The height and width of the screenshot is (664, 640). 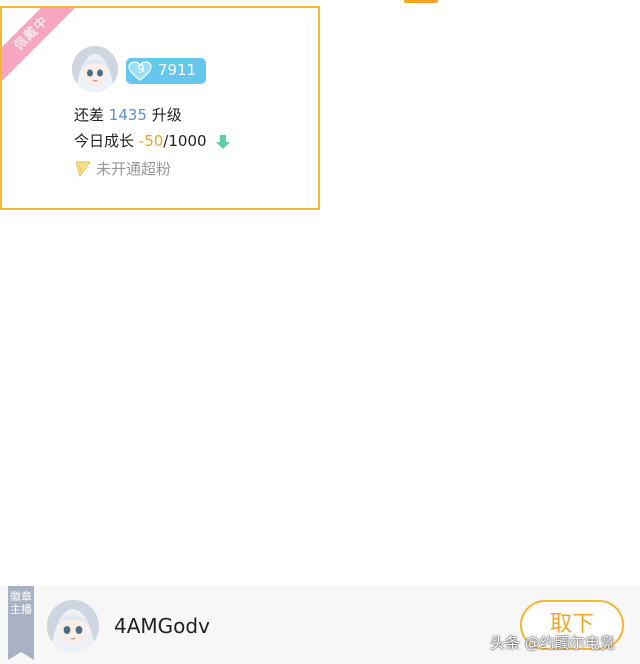 I want to click on intimacy-value: 7911, so click(x=177, y=70).